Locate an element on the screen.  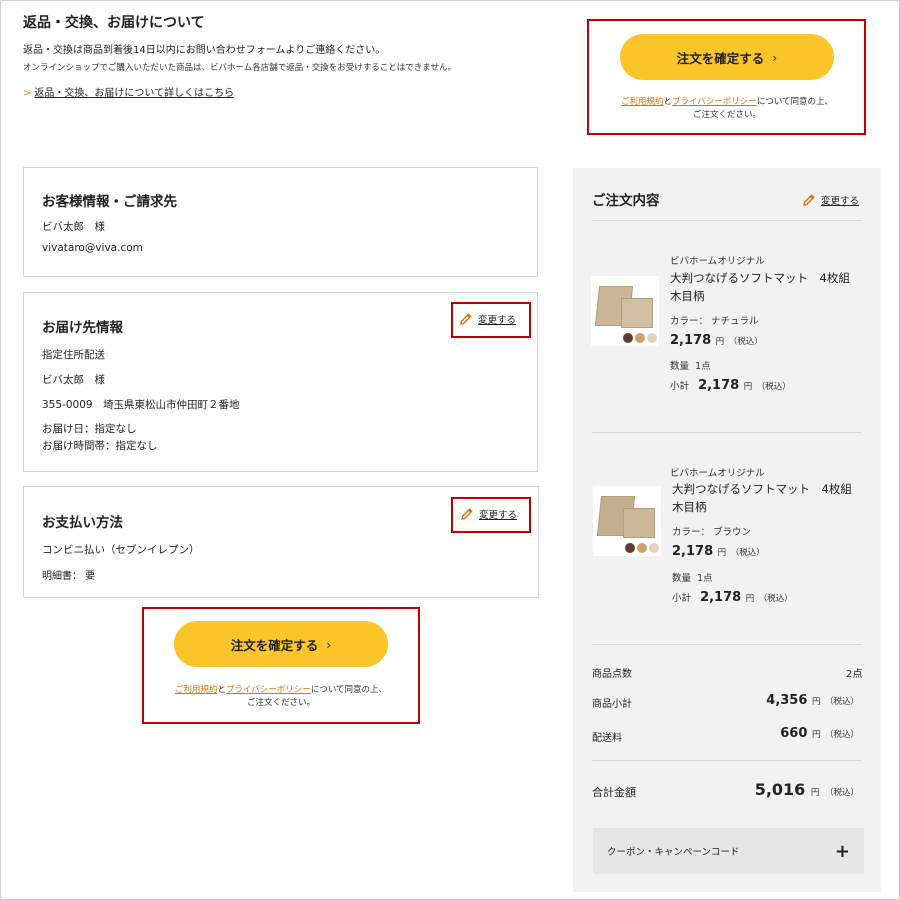
returns-title: 返品・交換、お届けについて is located at coordinates (114, 23).